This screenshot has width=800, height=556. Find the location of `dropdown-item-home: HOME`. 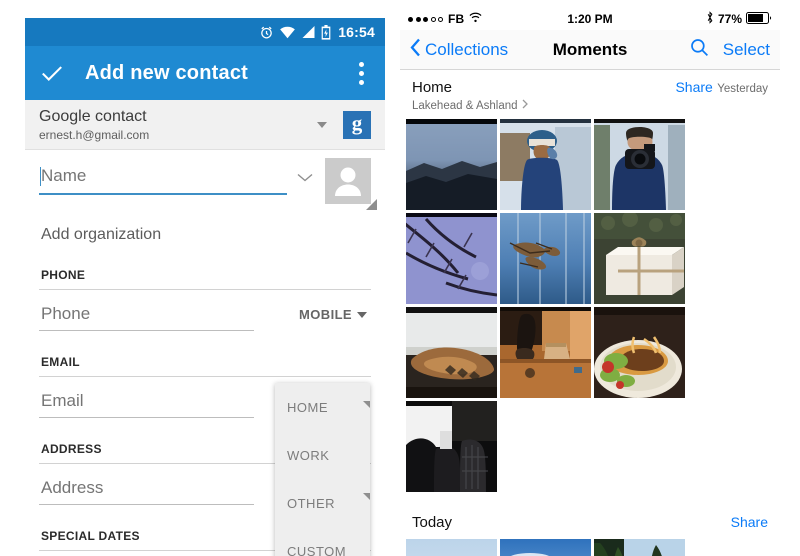

dropdown-item-home: HOME is located at coordinates (322, 407).